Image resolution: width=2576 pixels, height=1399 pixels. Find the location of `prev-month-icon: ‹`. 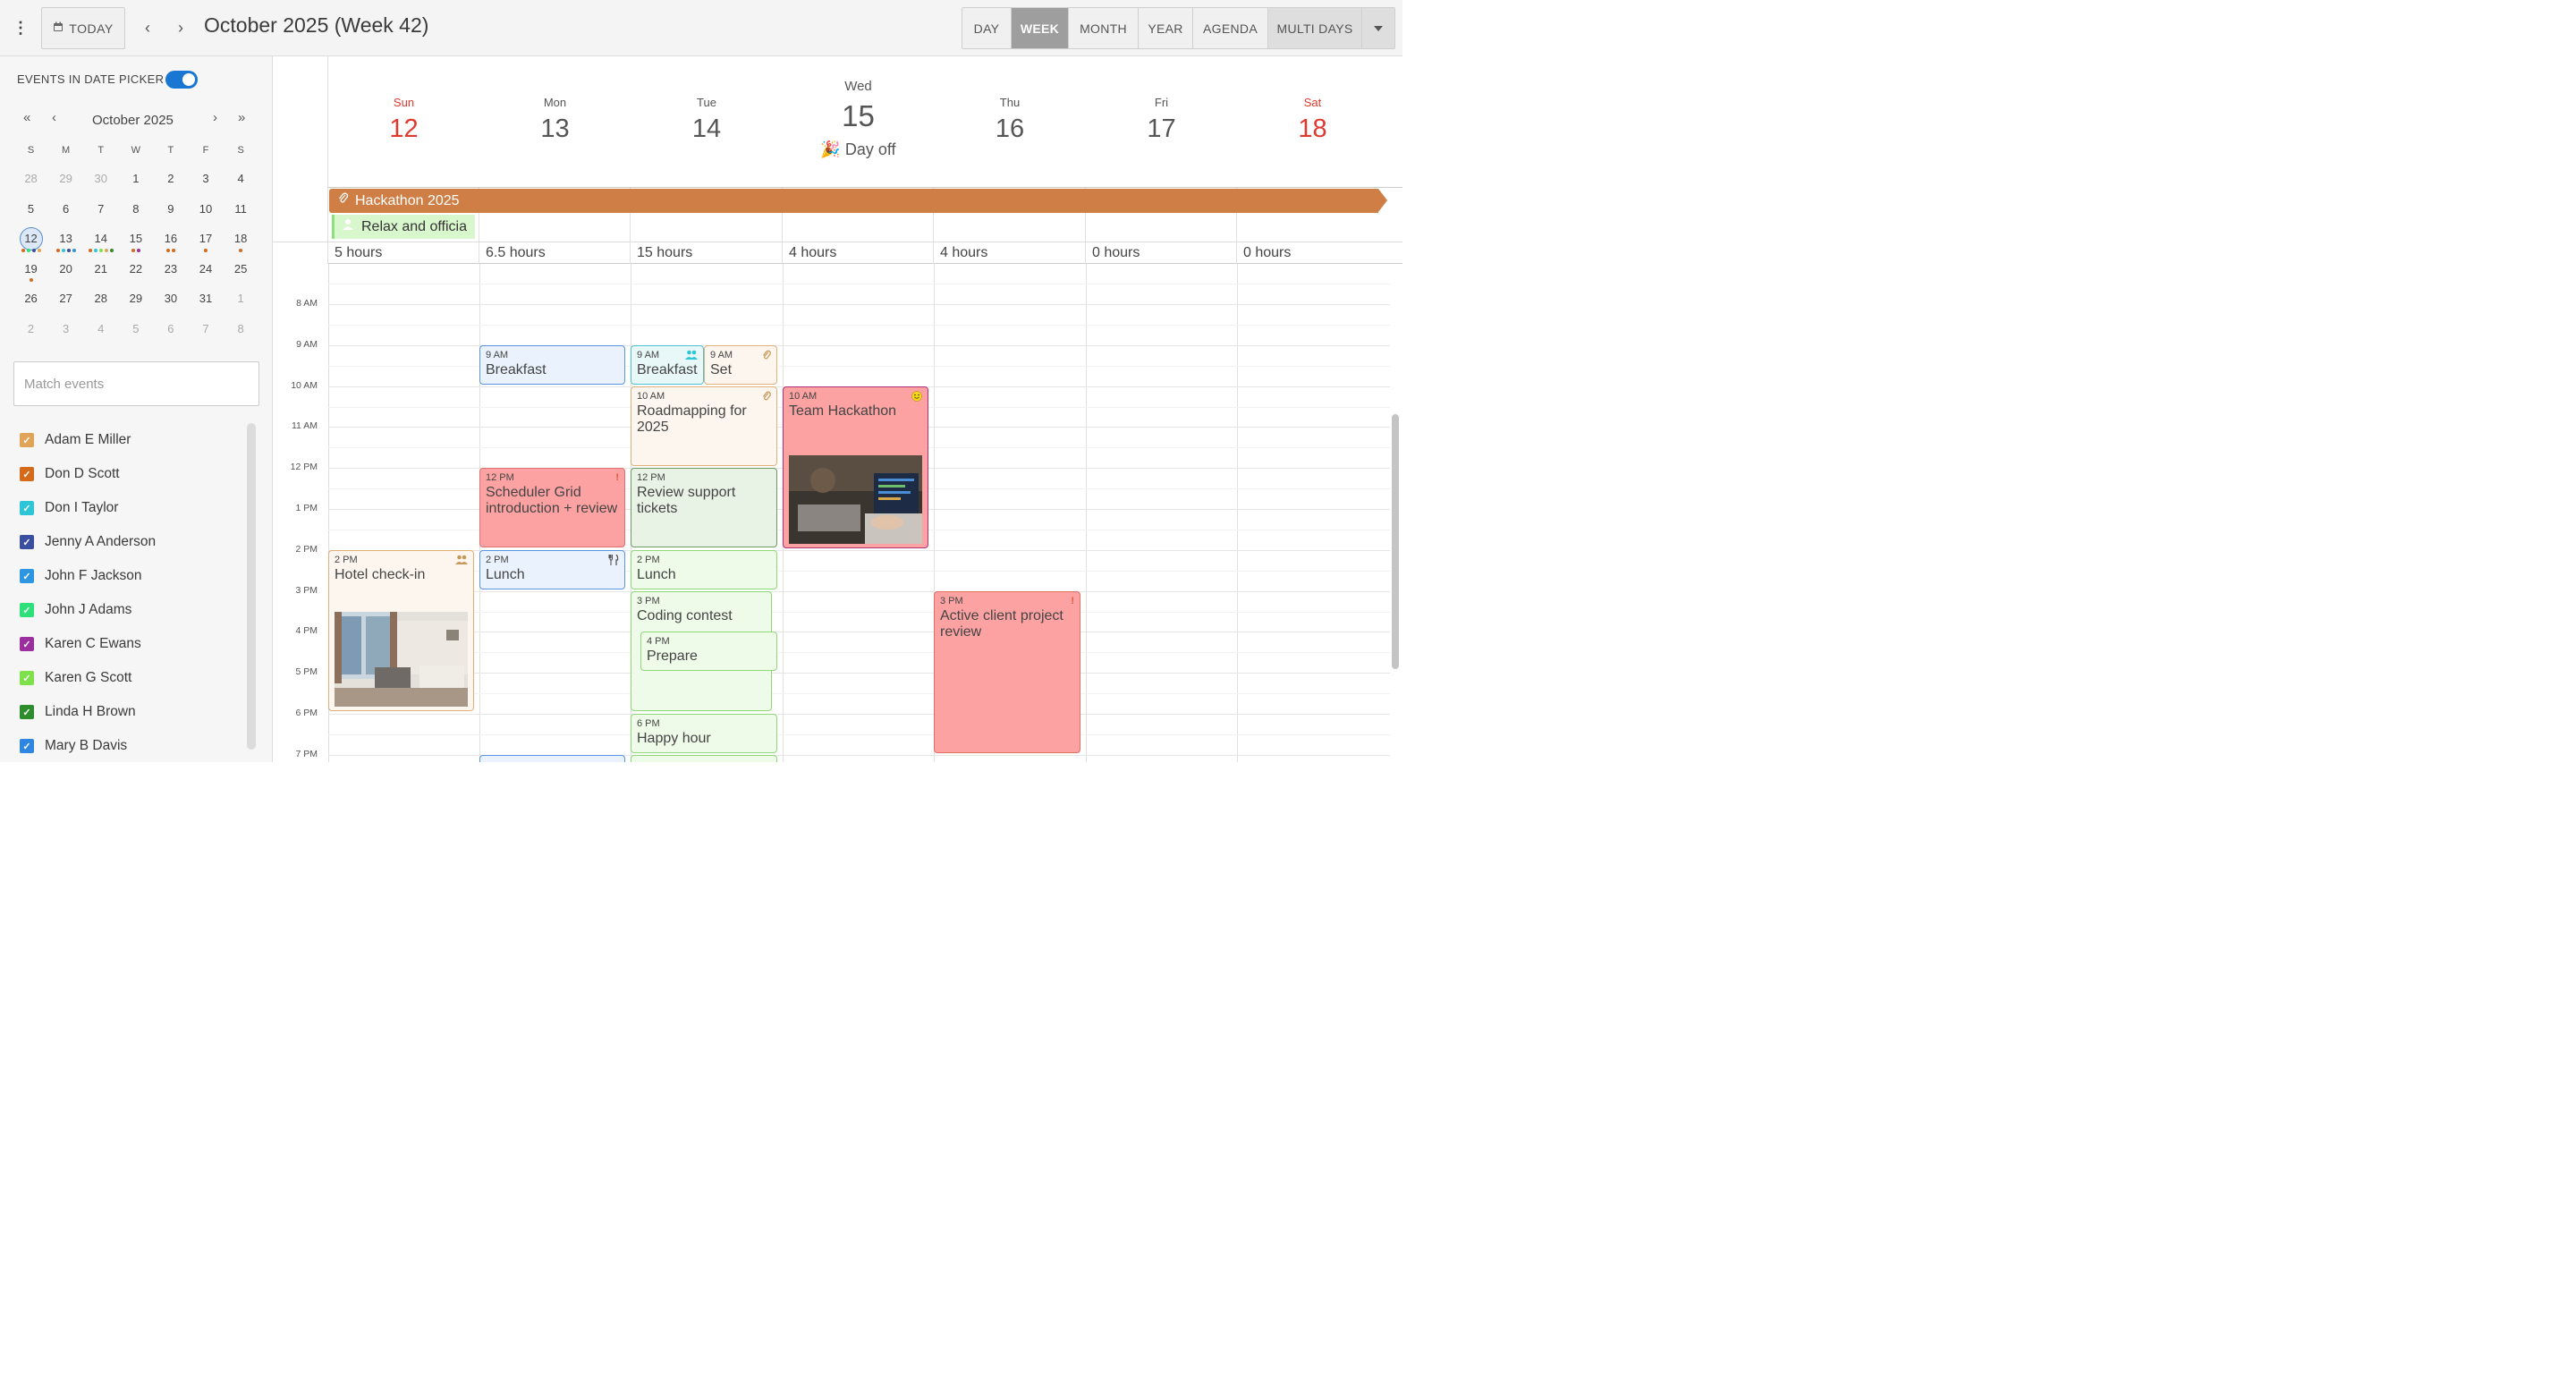

prev-month-icon: ‹ is located at coordinates (54, 118).